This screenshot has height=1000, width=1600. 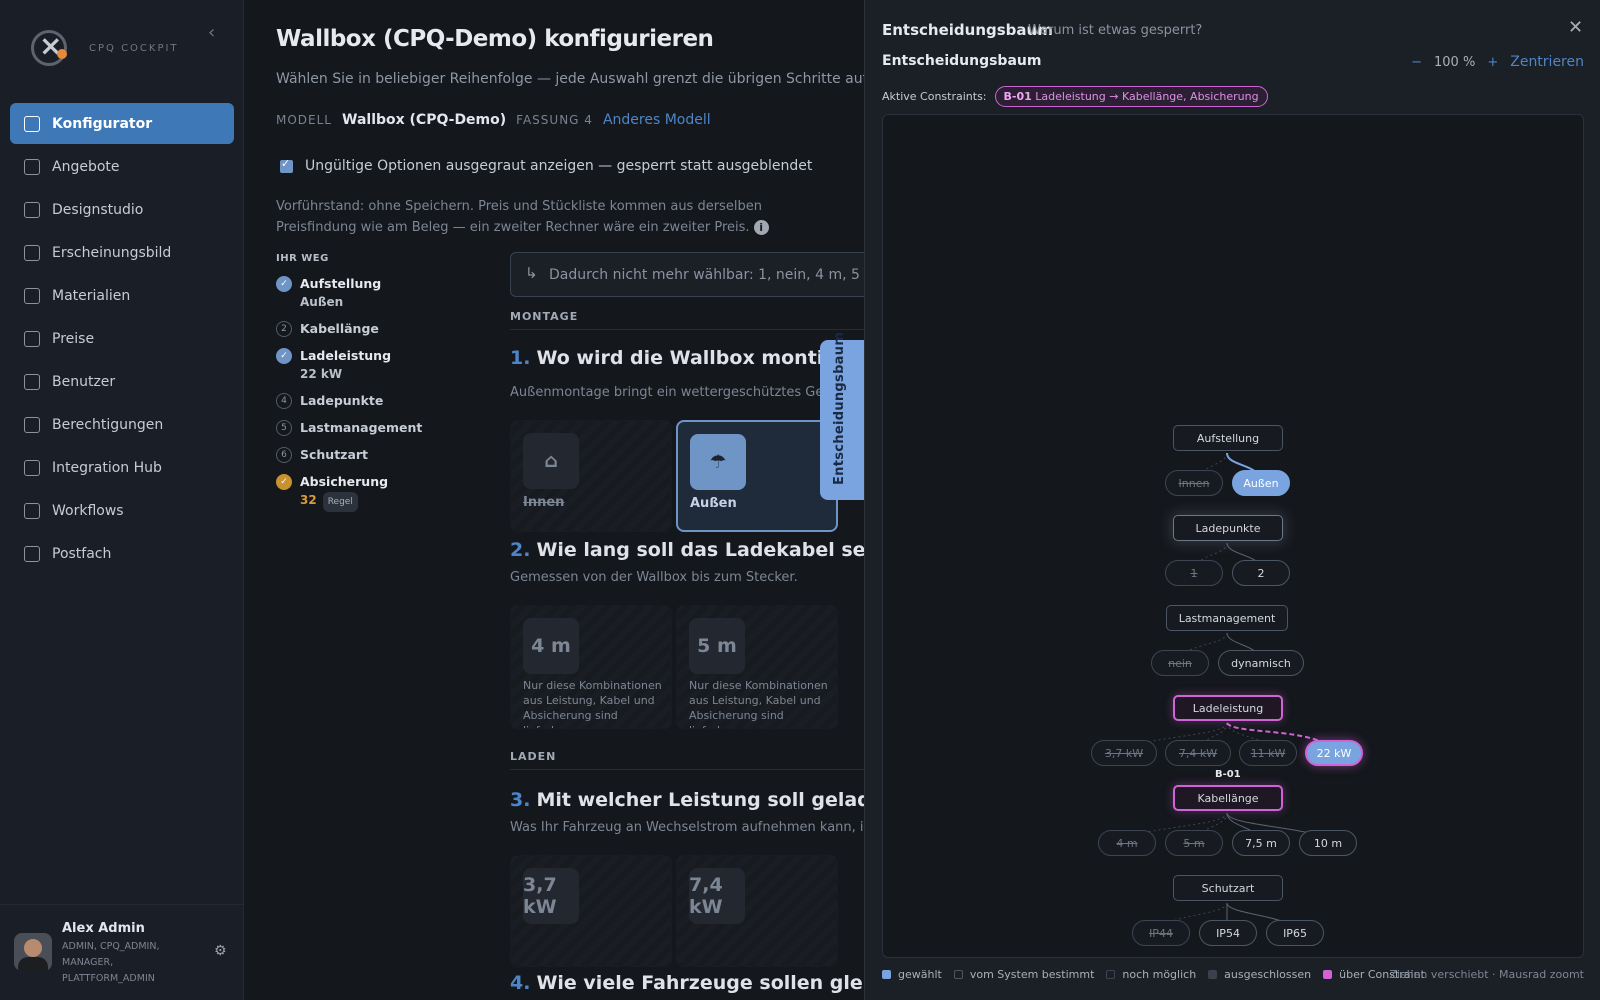 What do you see at coordinates (82, 553) in the screenshot?
I see `sidebar-item-label: Postfach` at bounding box center [82, 553].